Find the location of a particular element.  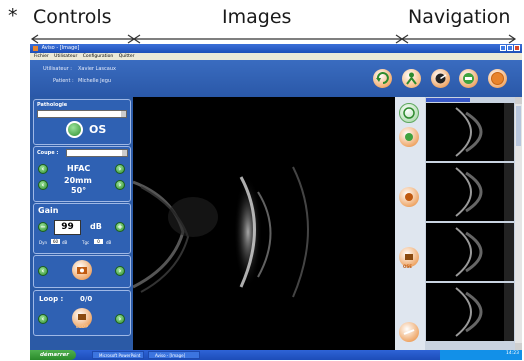

nav-grid-button is located at coordinates (409, 113).